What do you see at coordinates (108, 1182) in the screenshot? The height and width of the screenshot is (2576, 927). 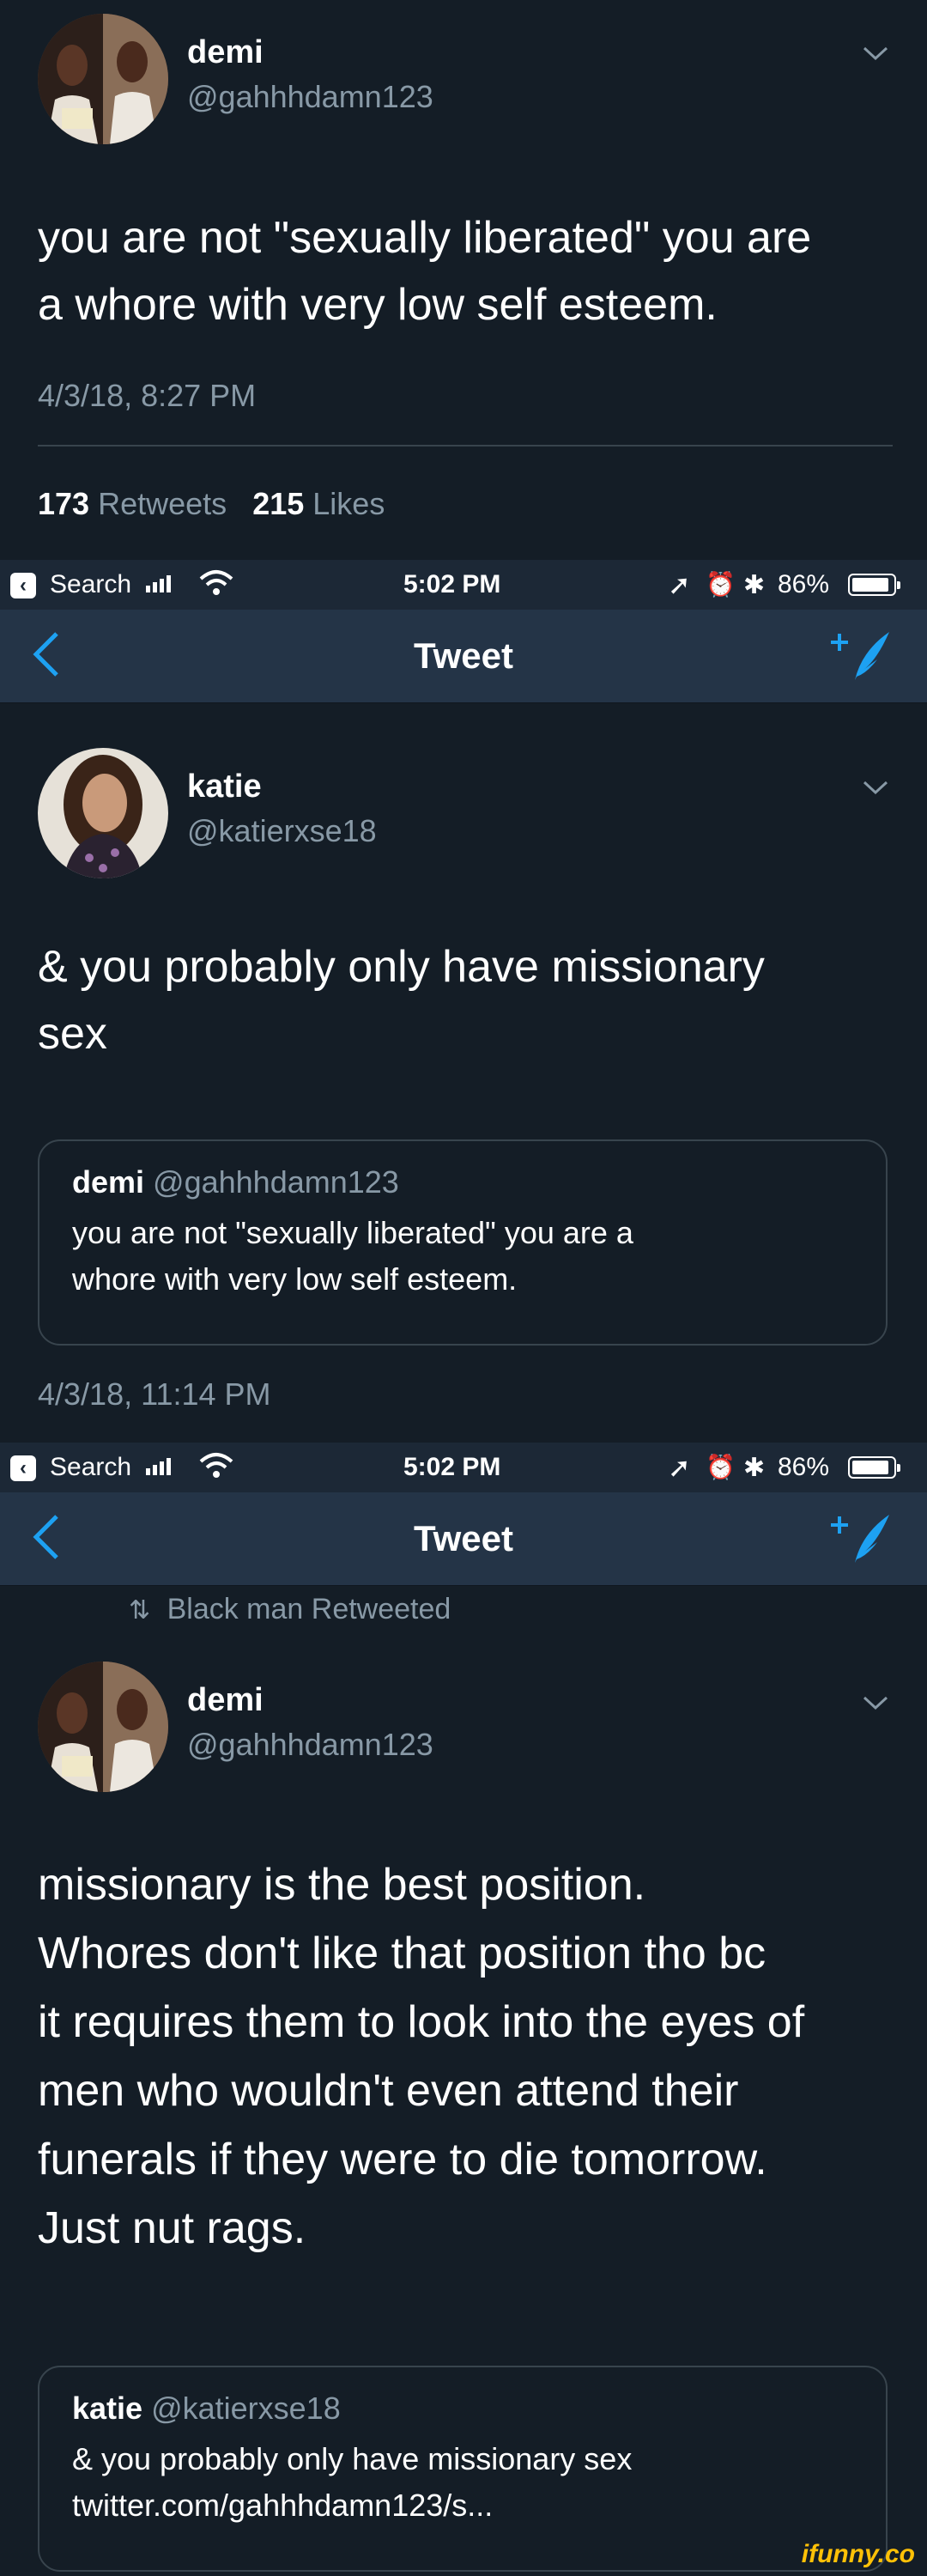 I see `quoted-user-name: demi` at bounding box center [108, 1182].